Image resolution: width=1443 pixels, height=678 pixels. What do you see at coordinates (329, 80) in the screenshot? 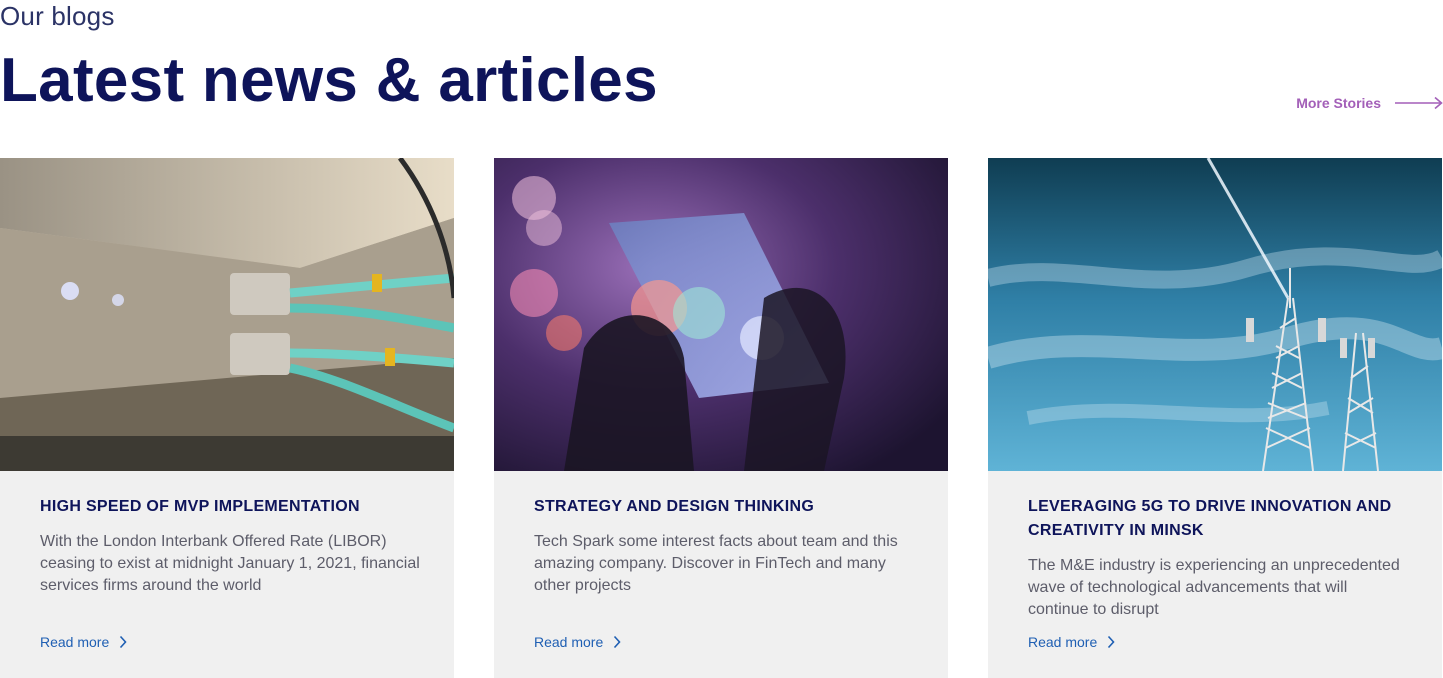
I see `section-title: Latest news & articles` at bounding box center [329, 80].